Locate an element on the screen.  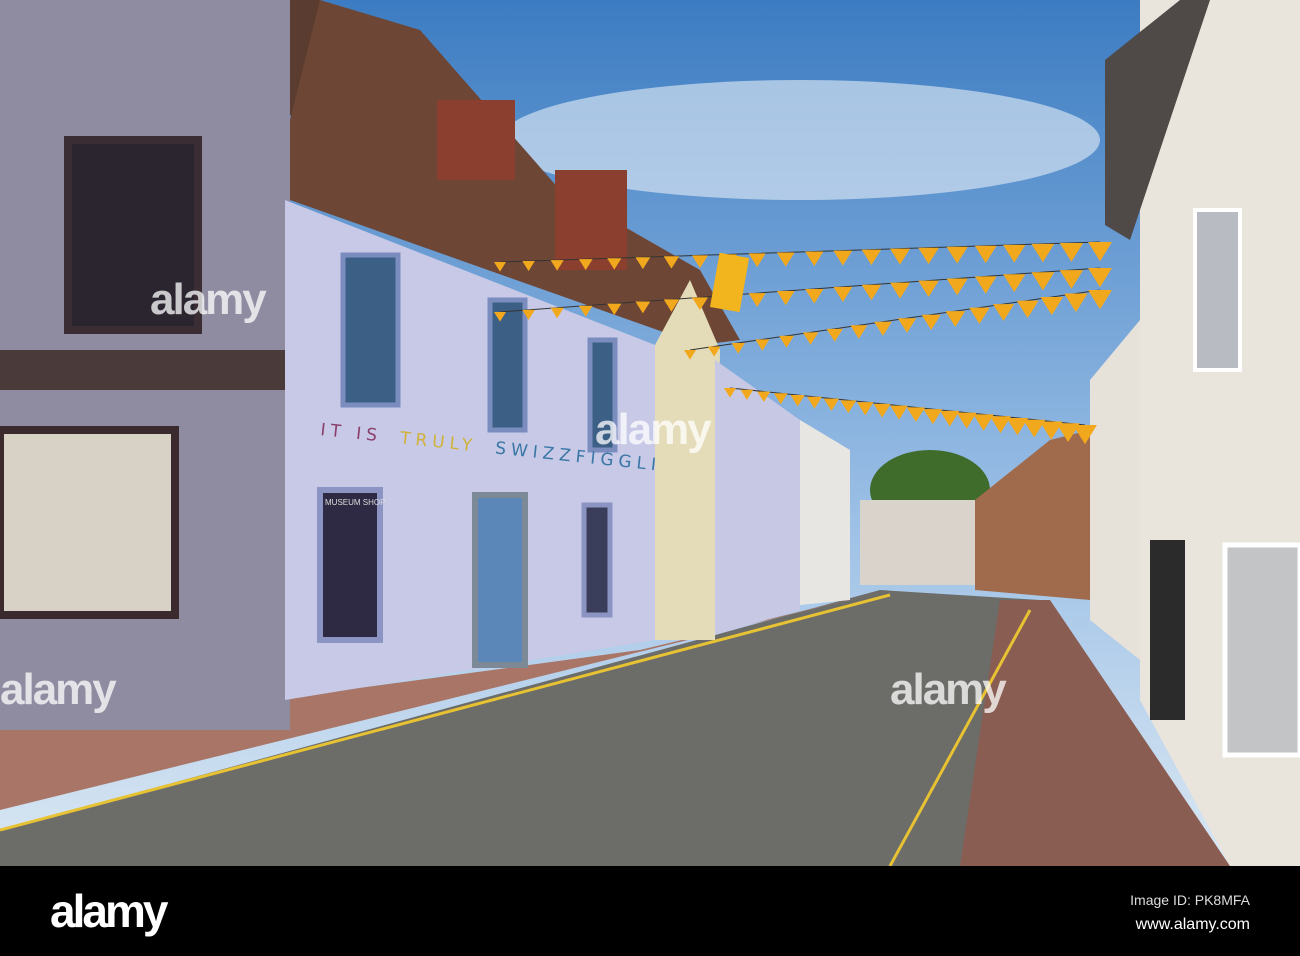
beam is located at coordinates (145, 370).